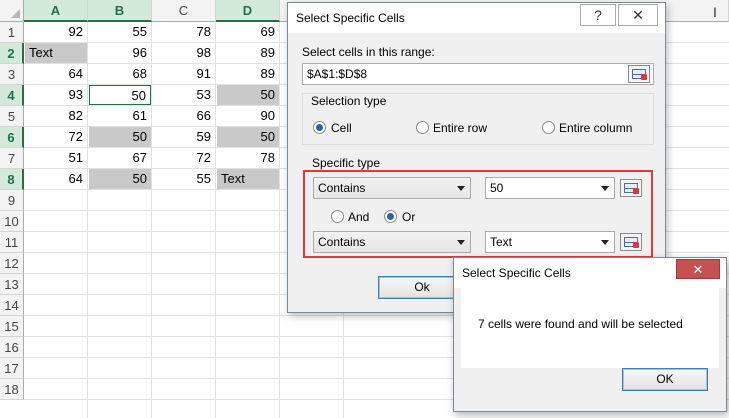  Describe the element at coordinates (596, 128) in the screenshot. I see `radio-entire-column-label: Entire column` at that location.